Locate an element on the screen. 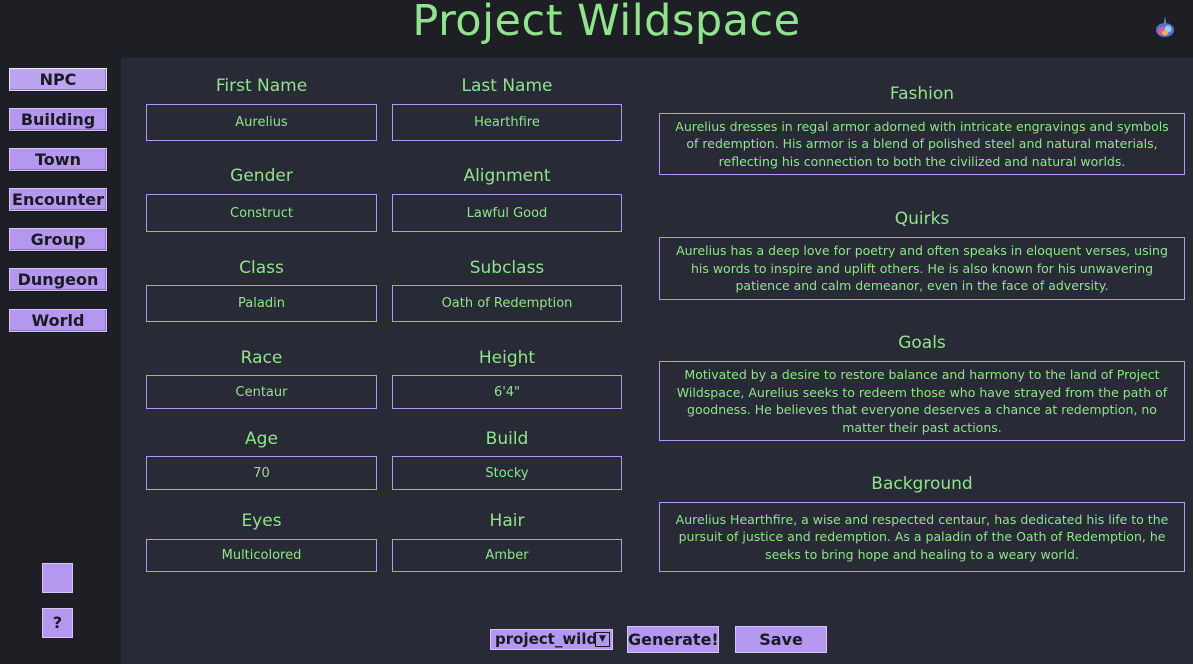 Image resolution: width=1193 pixels, height=664 pixels. app-logo-icon is located at coordinates (1165, 26).